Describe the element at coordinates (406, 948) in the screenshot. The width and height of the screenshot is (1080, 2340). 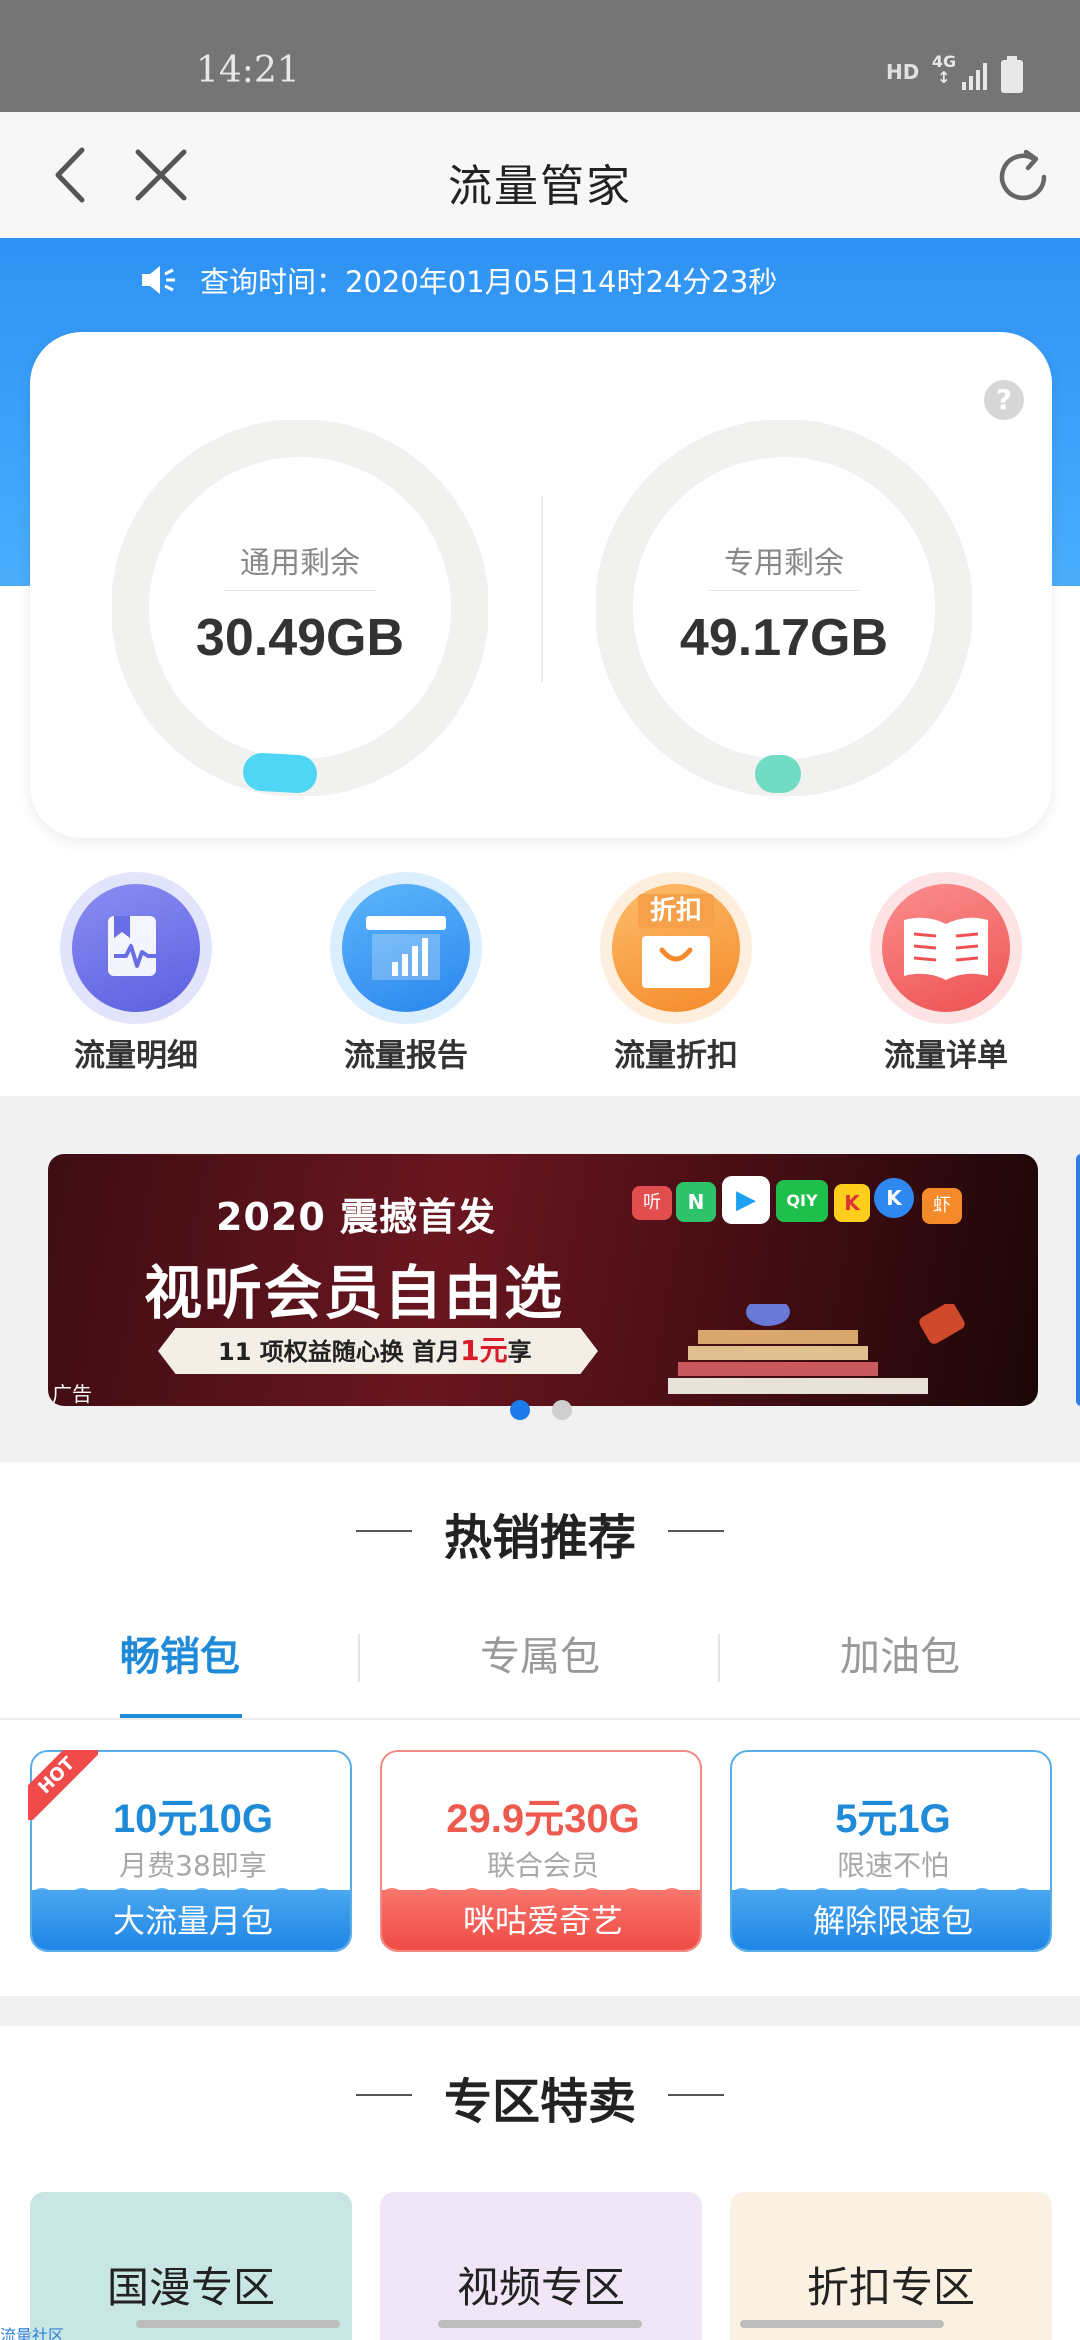
I see `report-bars-icon` at that location.